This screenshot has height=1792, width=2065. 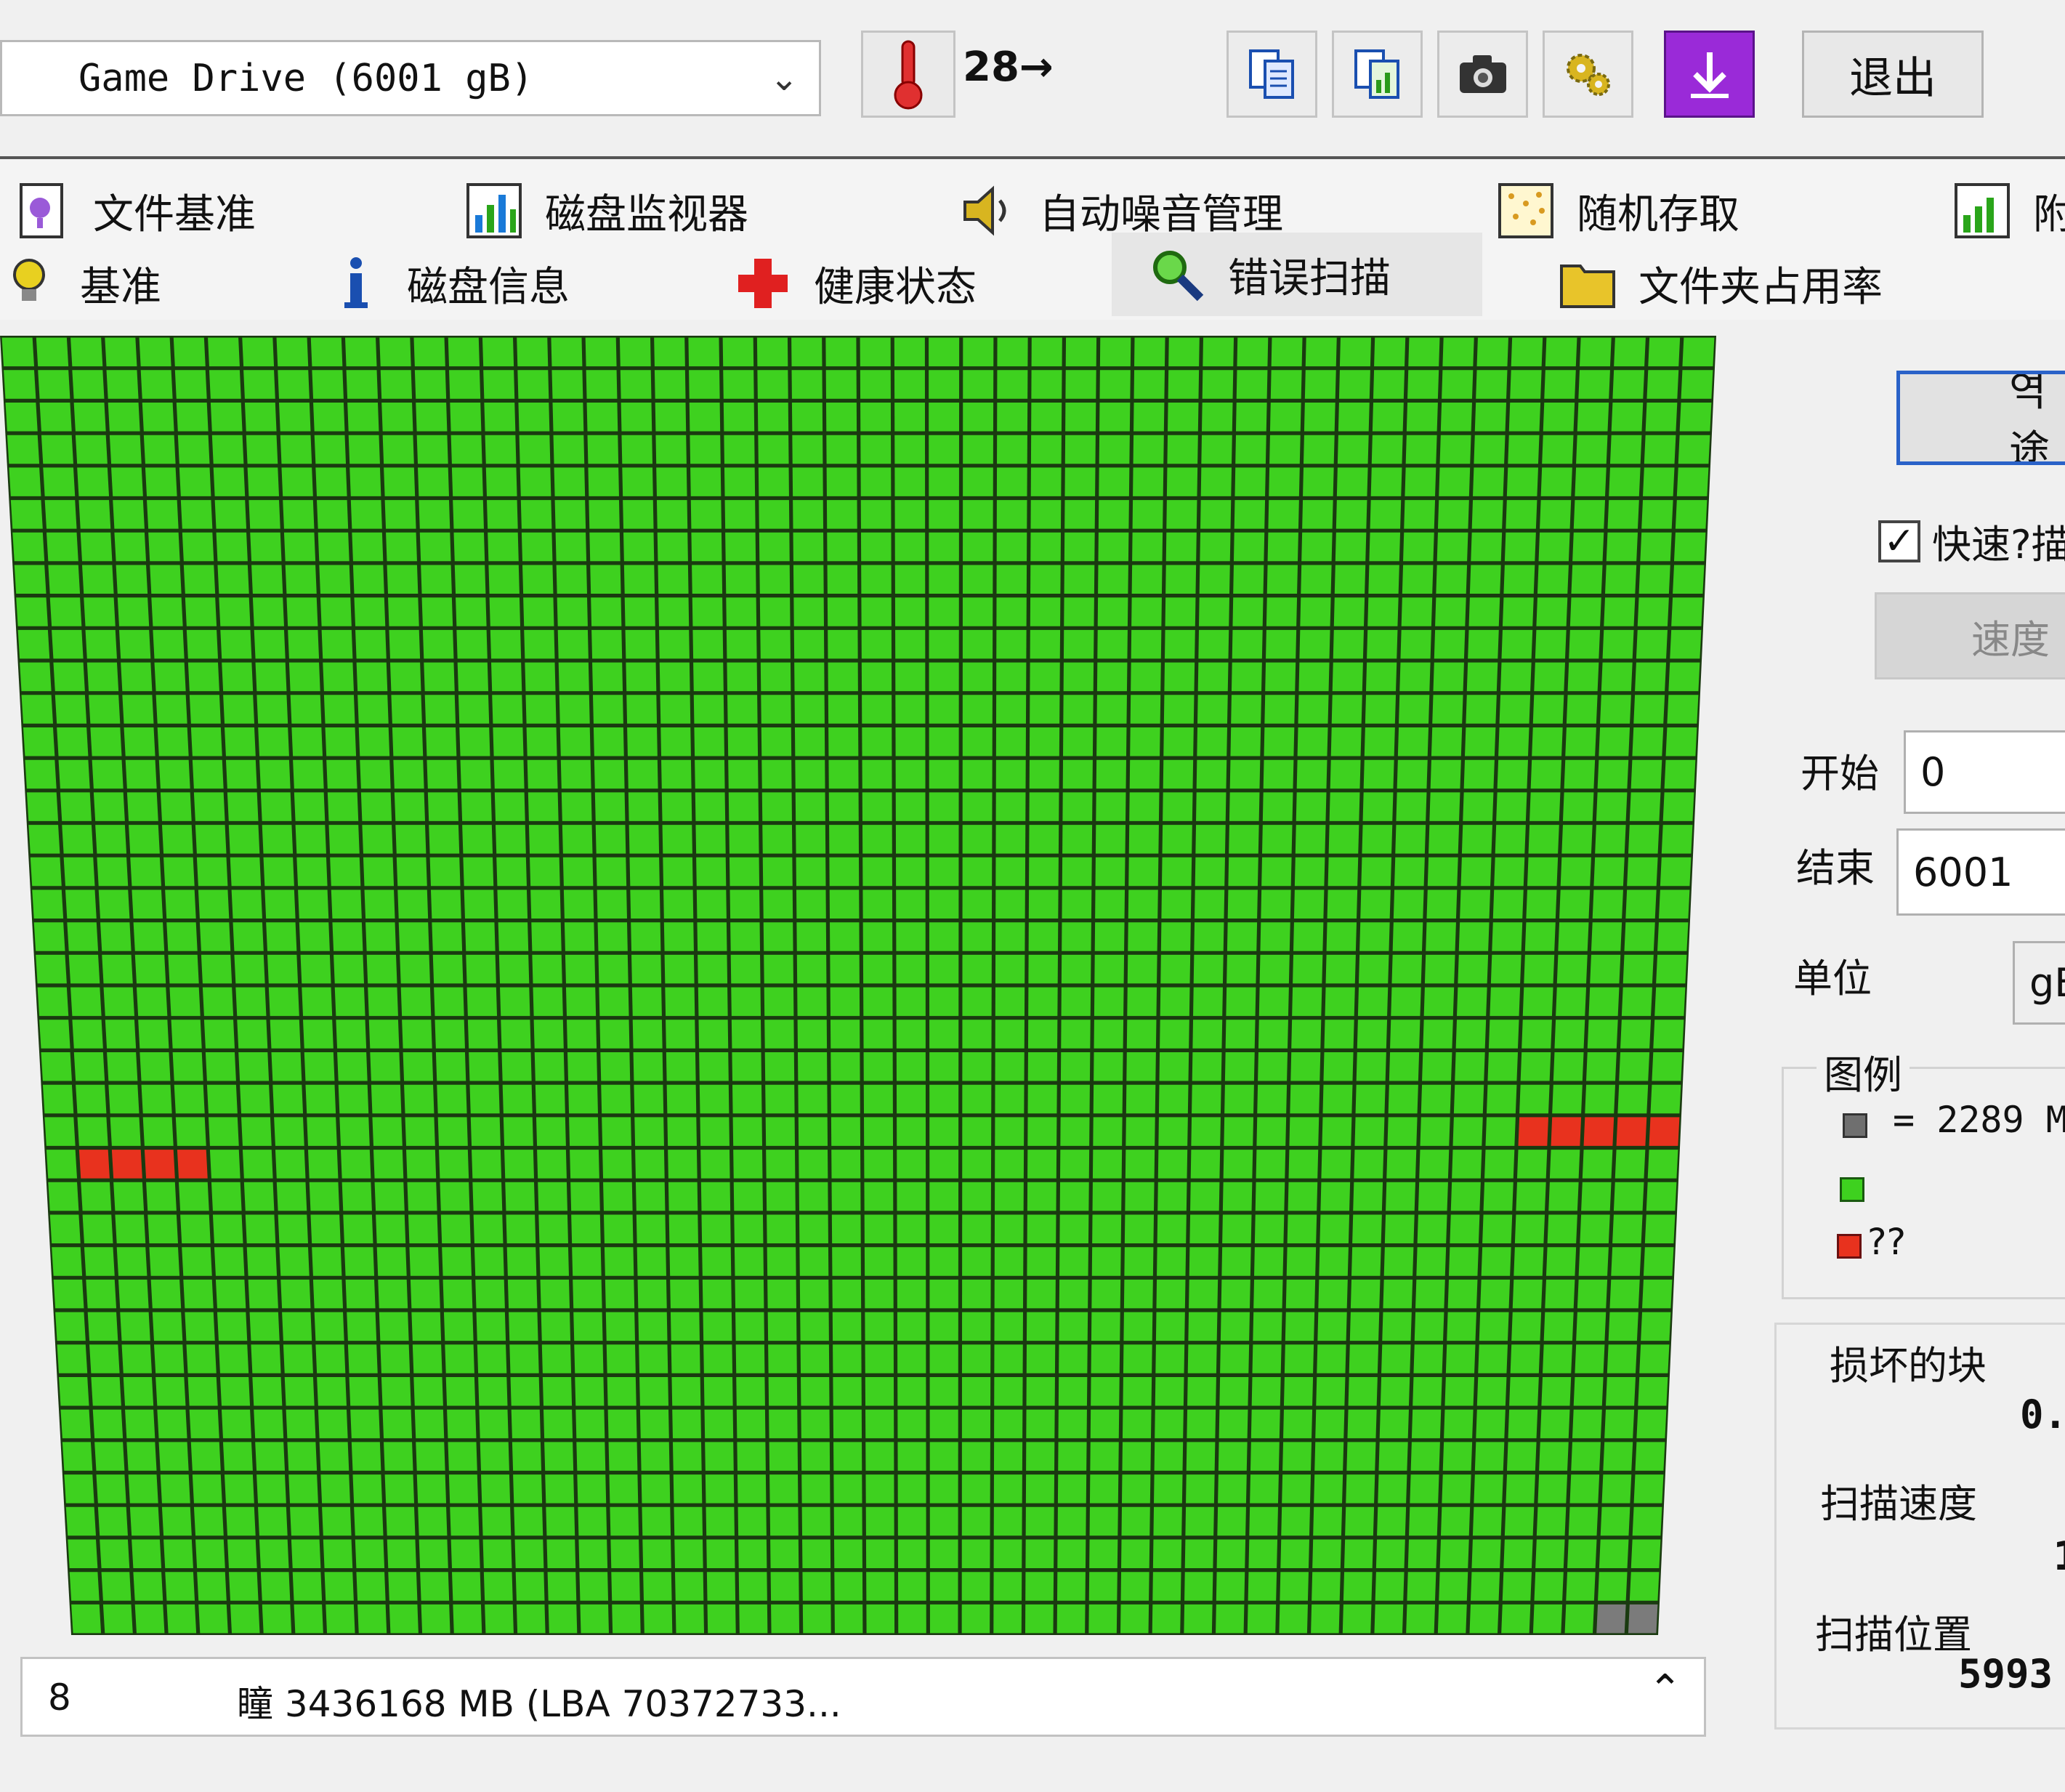 I want to click on tab-random-access: 随机存取, so click(x=1618, y=210).